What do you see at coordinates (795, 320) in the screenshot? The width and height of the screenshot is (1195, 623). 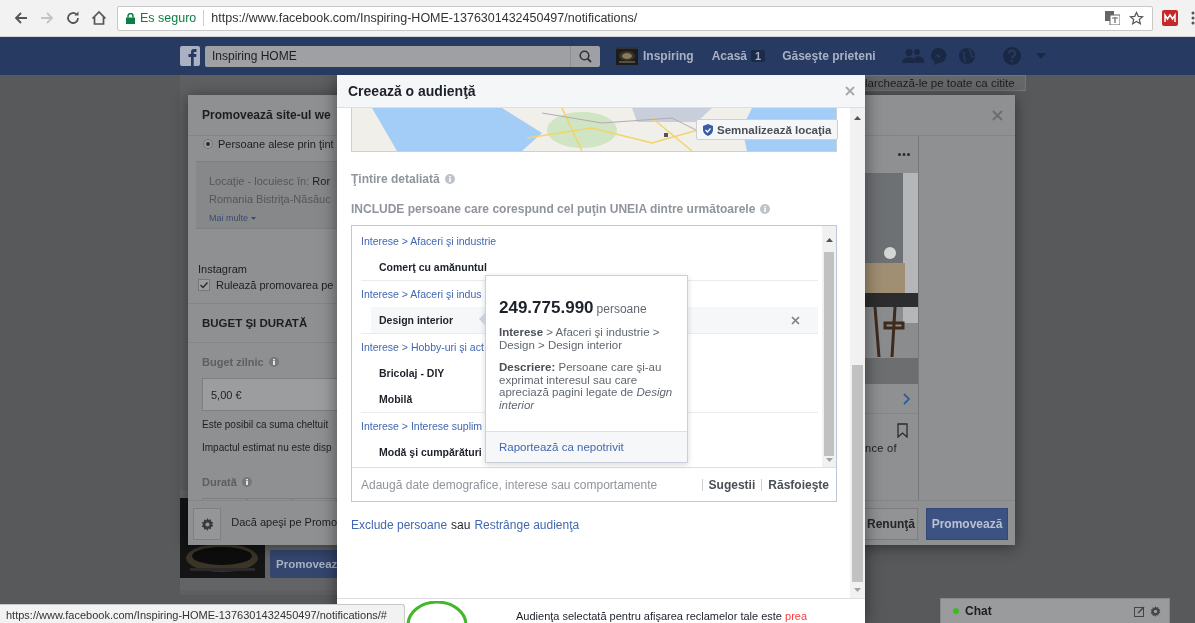 I see `remove-icon` at bounding box center [795, 320].